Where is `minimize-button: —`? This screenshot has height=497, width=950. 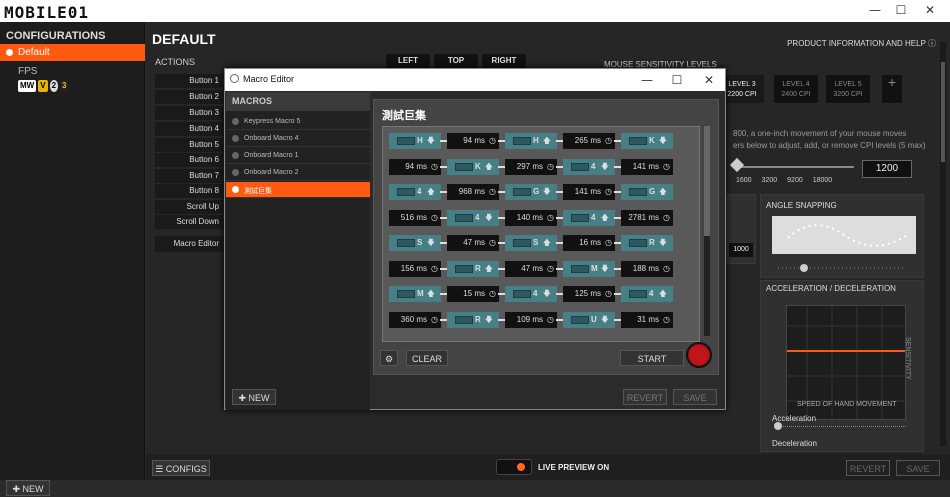
minimize-button: — is located at coordinates (875, 10).